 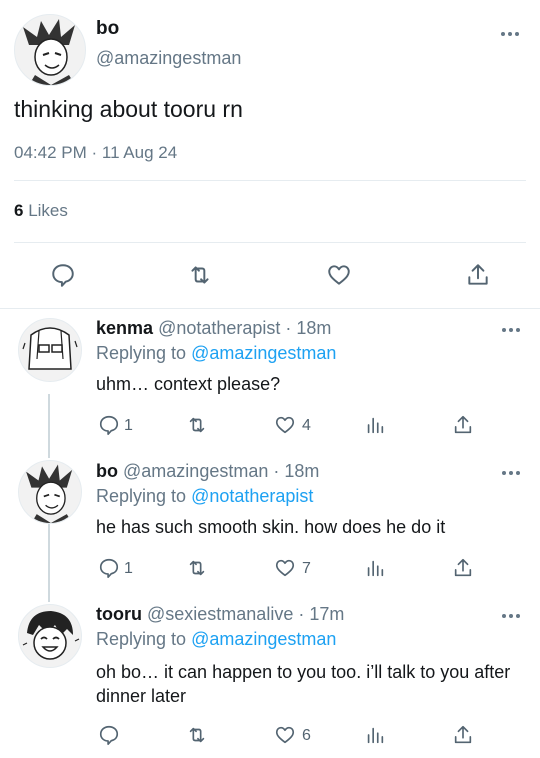 I want to click on author-avatar, so click(x=50, y=50).